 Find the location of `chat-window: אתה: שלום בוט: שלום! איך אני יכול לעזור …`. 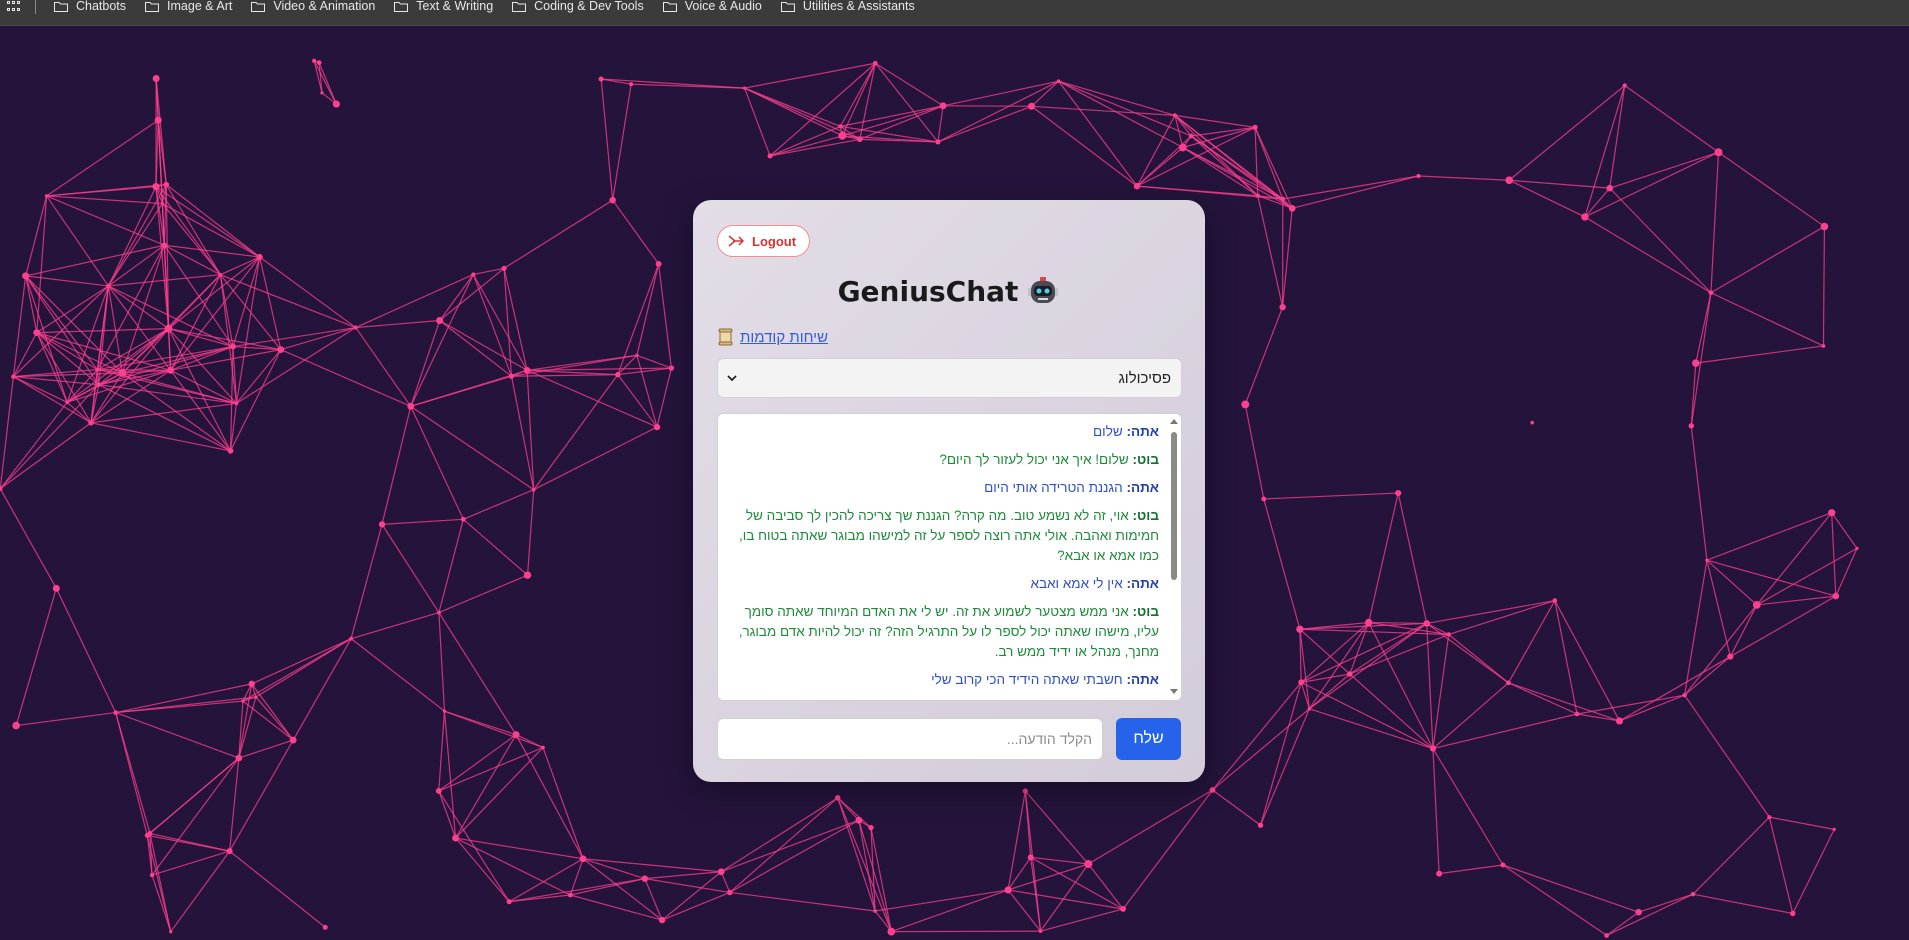

chat-window: אתה: שלום בוט: שלום! איך אני יכול לעזור … is located at coordinates (949, 557).